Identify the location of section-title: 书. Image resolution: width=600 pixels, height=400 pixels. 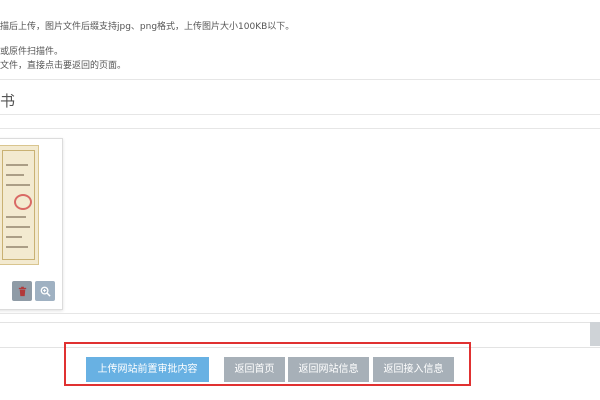
(8, 101).